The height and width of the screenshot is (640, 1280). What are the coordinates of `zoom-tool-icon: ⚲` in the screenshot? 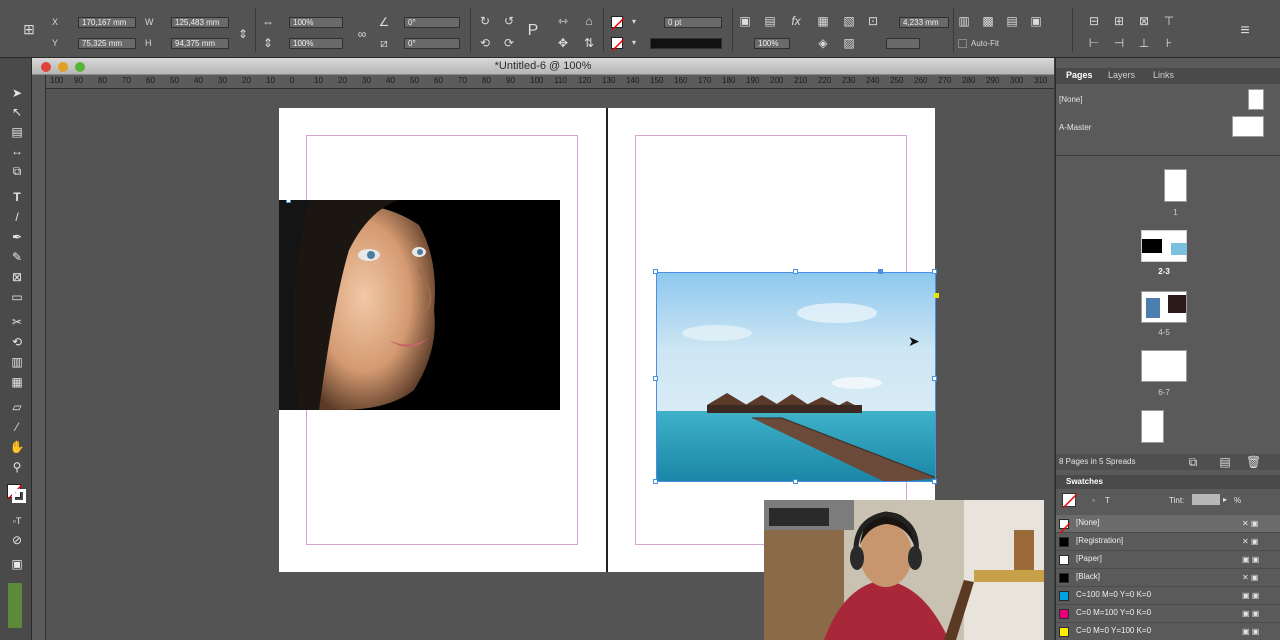 It's located at (17, 467).